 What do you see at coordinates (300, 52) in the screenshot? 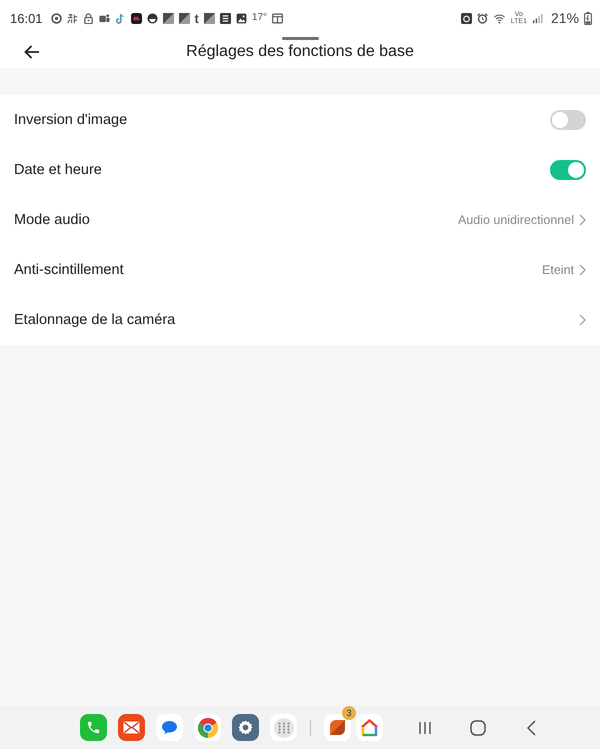
I see `page-title: Réglages des fonctions de base` at bounding box center [300, 52].